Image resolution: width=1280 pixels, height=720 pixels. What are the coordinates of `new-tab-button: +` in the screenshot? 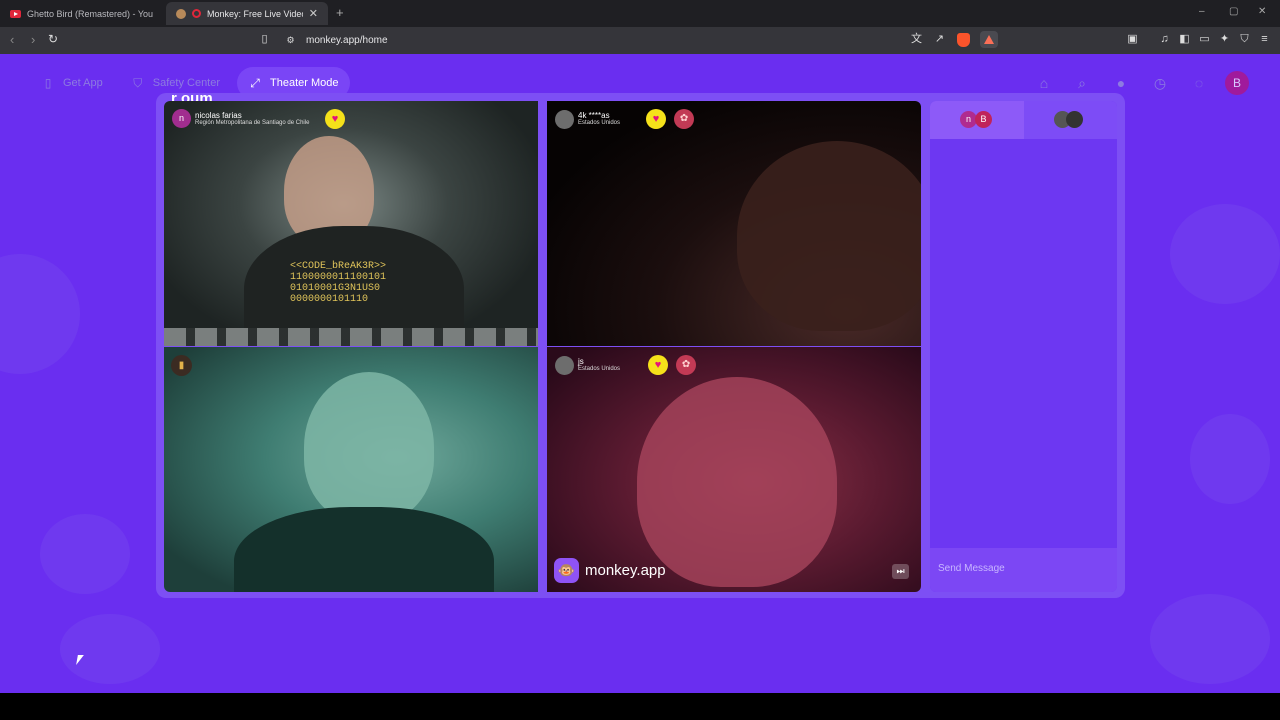 It's located at (340, 12).